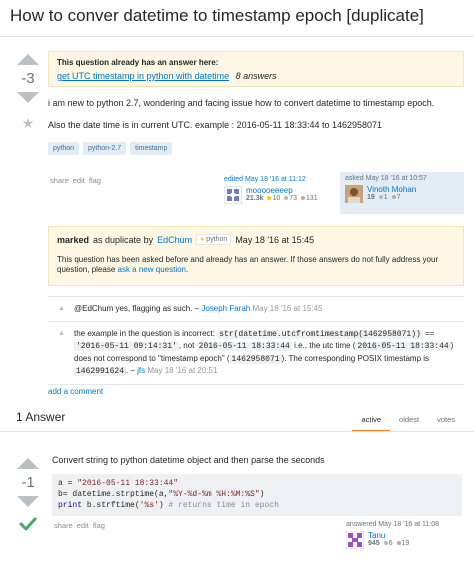 Image resolution: width=474 pixels, height=564 pixels. I want to click on answer-vote-column: -1, so click(28, 494).